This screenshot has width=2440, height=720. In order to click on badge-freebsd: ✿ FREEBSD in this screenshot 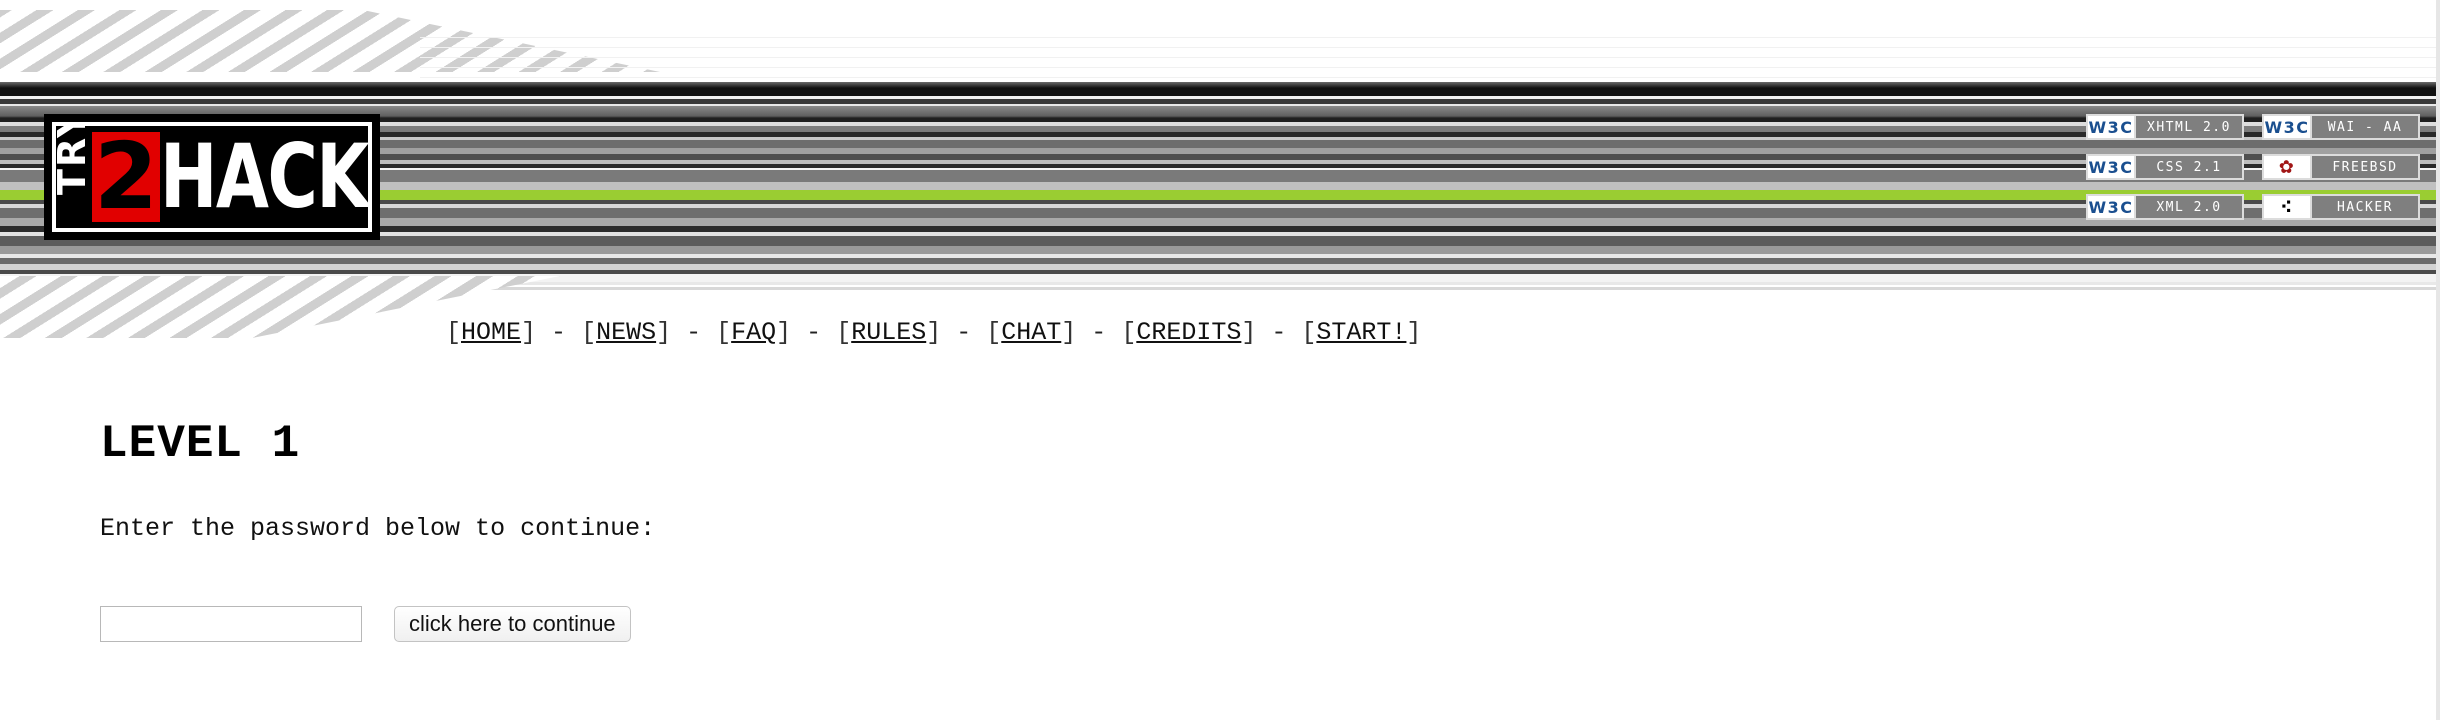, I will do `click(2341, 167)`.